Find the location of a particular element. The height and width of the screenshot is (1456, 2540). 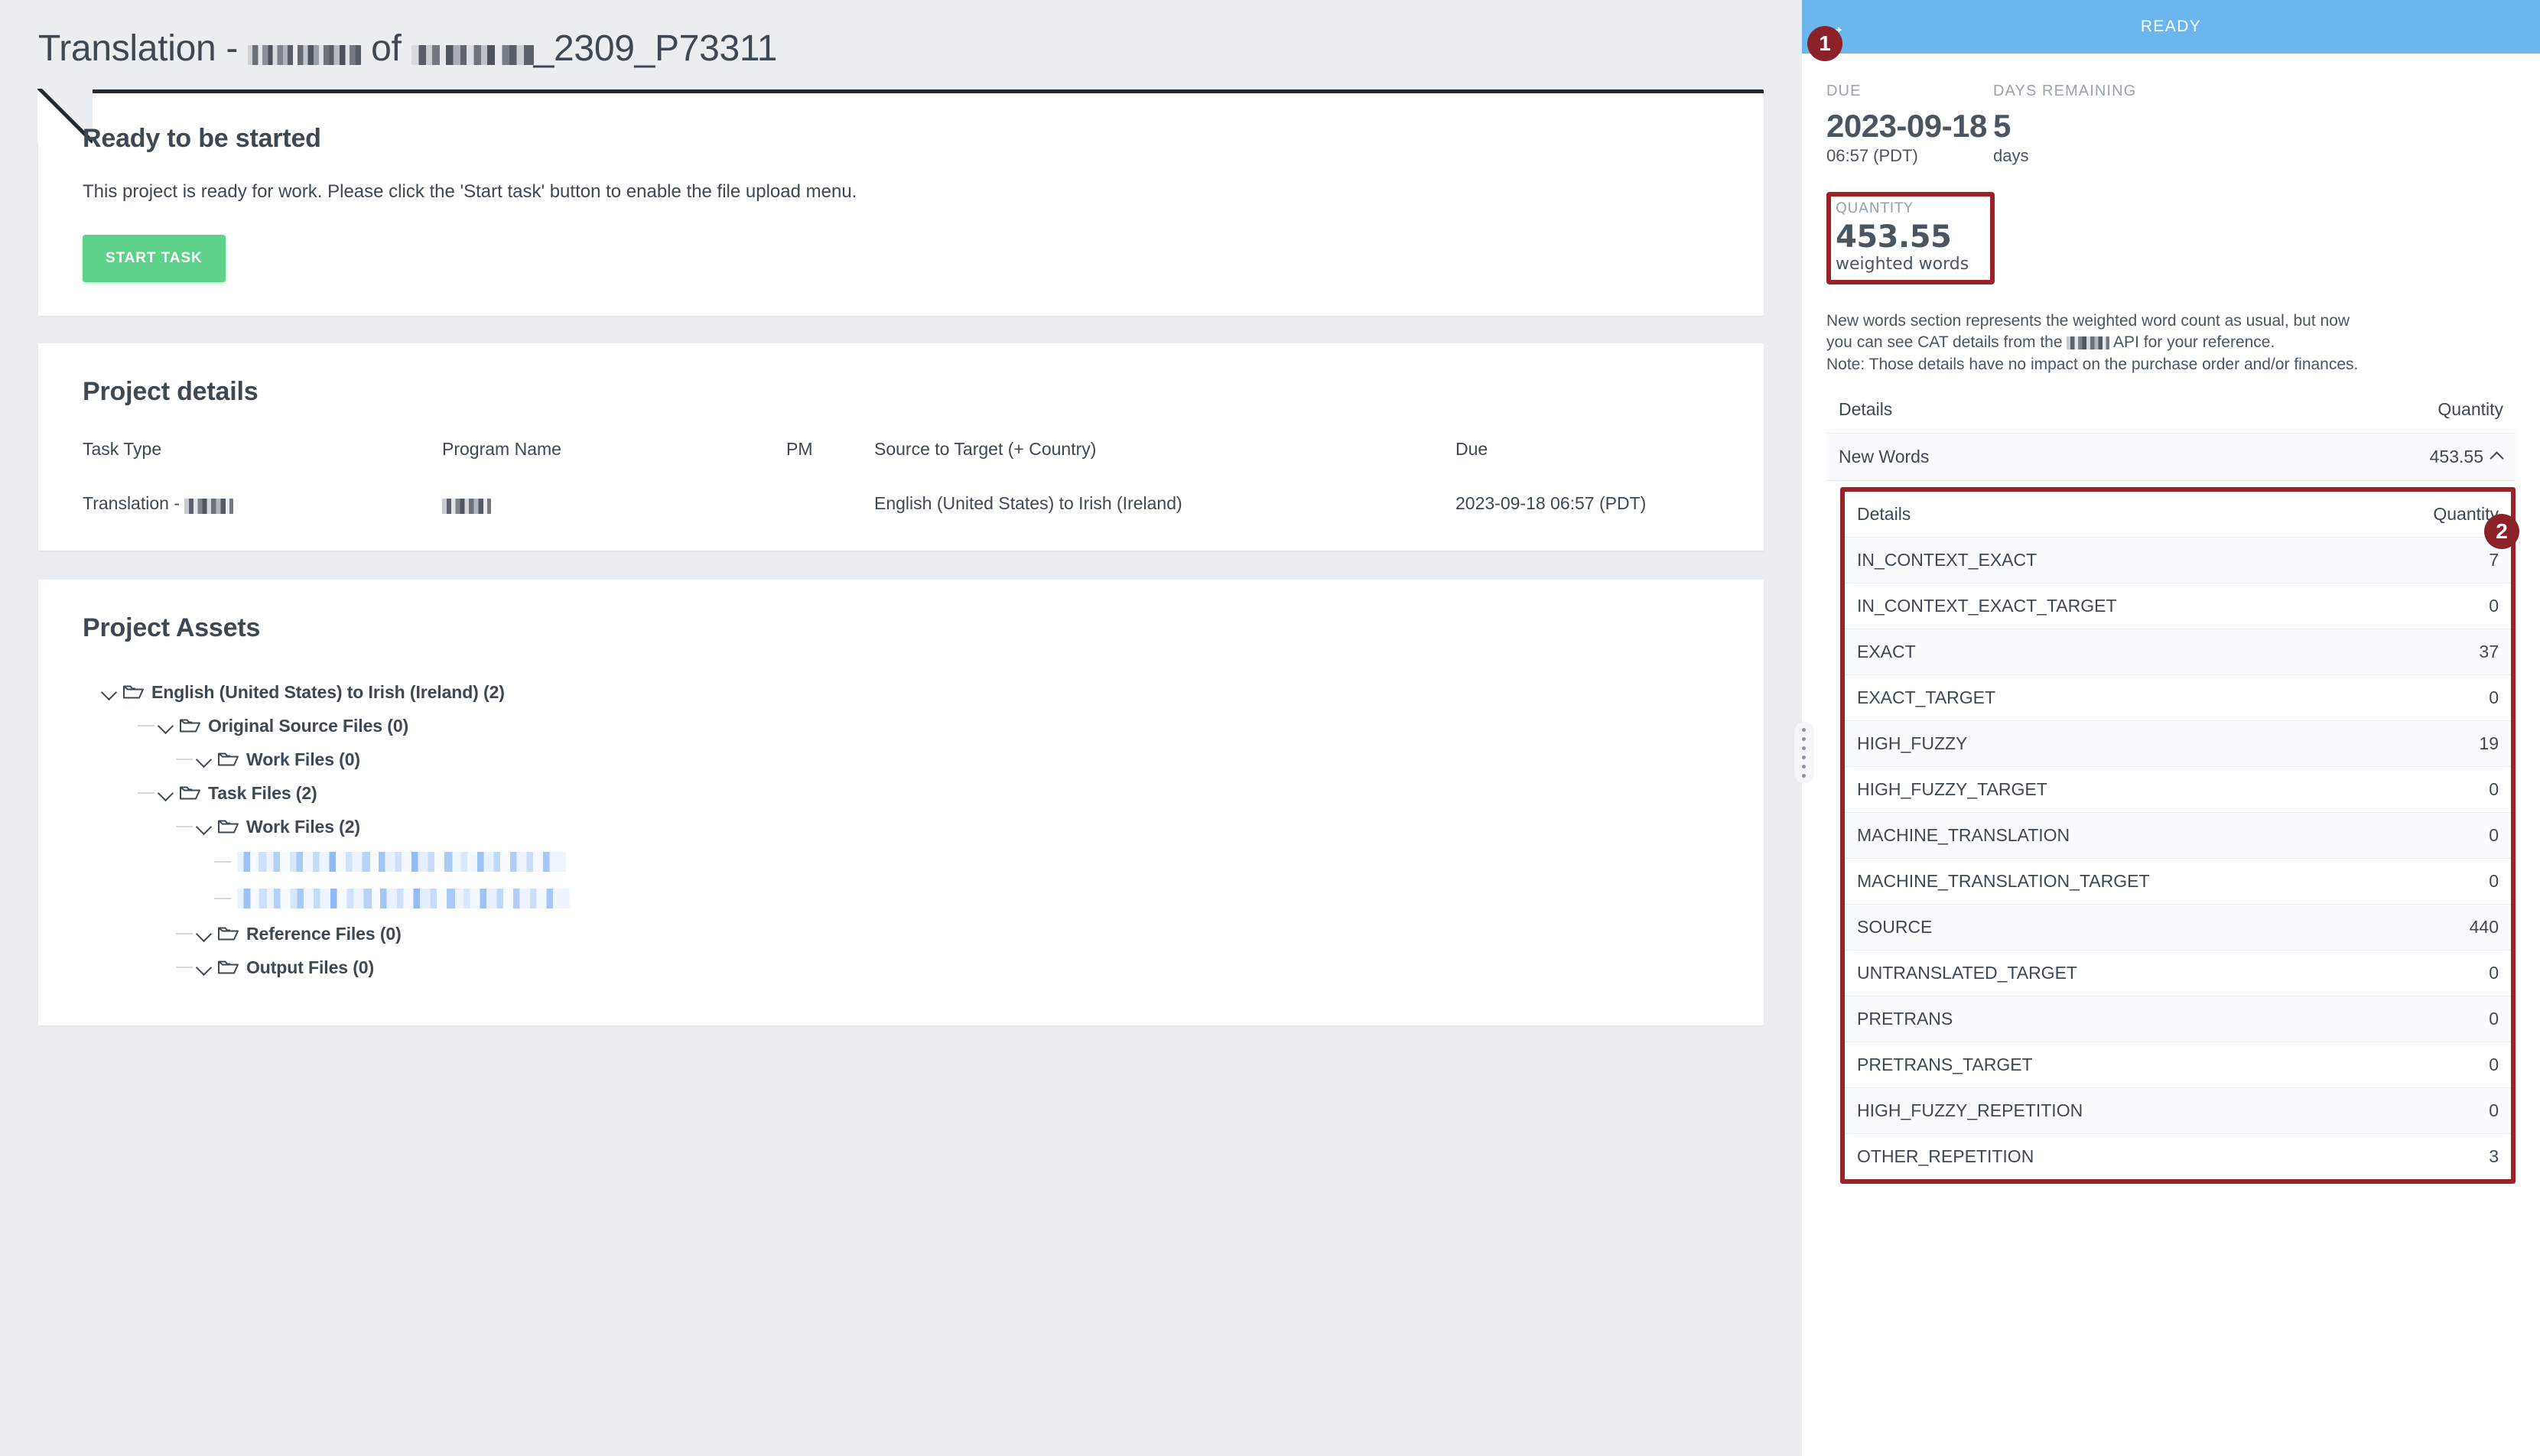

table-row: PRETRANS_TARGET 0 is located at coordinates (2178, 1065).